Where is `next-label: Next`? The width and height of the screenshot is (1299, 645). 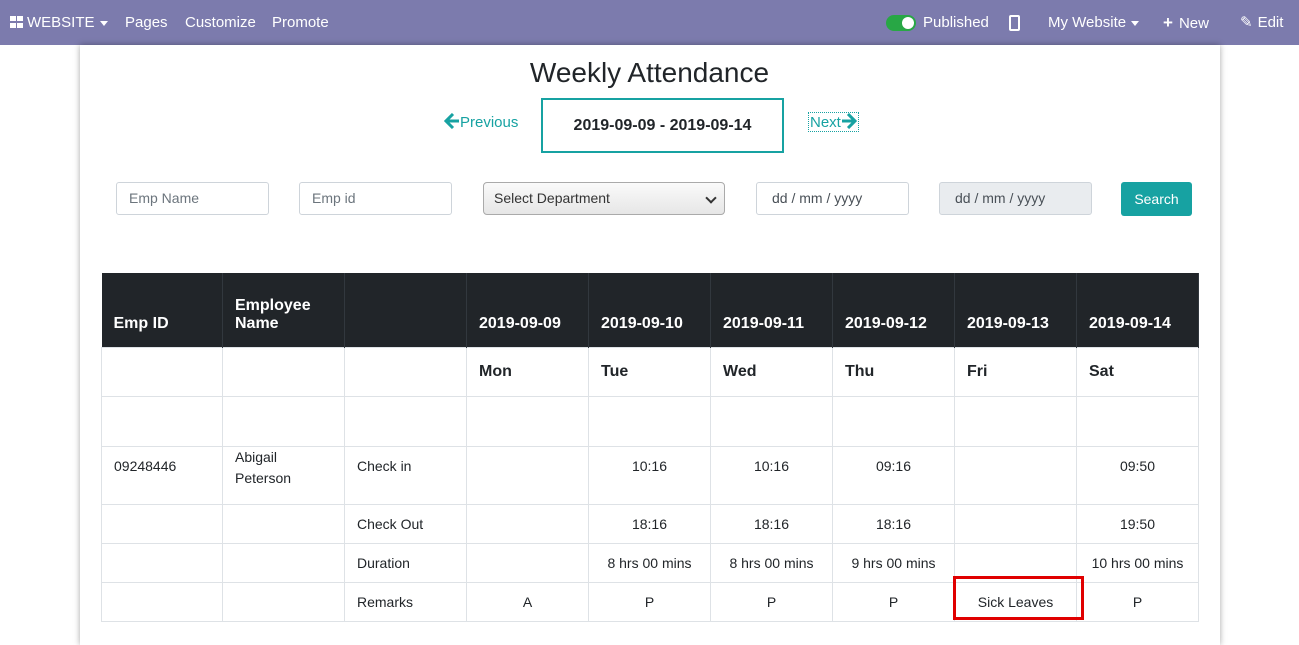
next-label: Next is located at coordinates (825, 122).